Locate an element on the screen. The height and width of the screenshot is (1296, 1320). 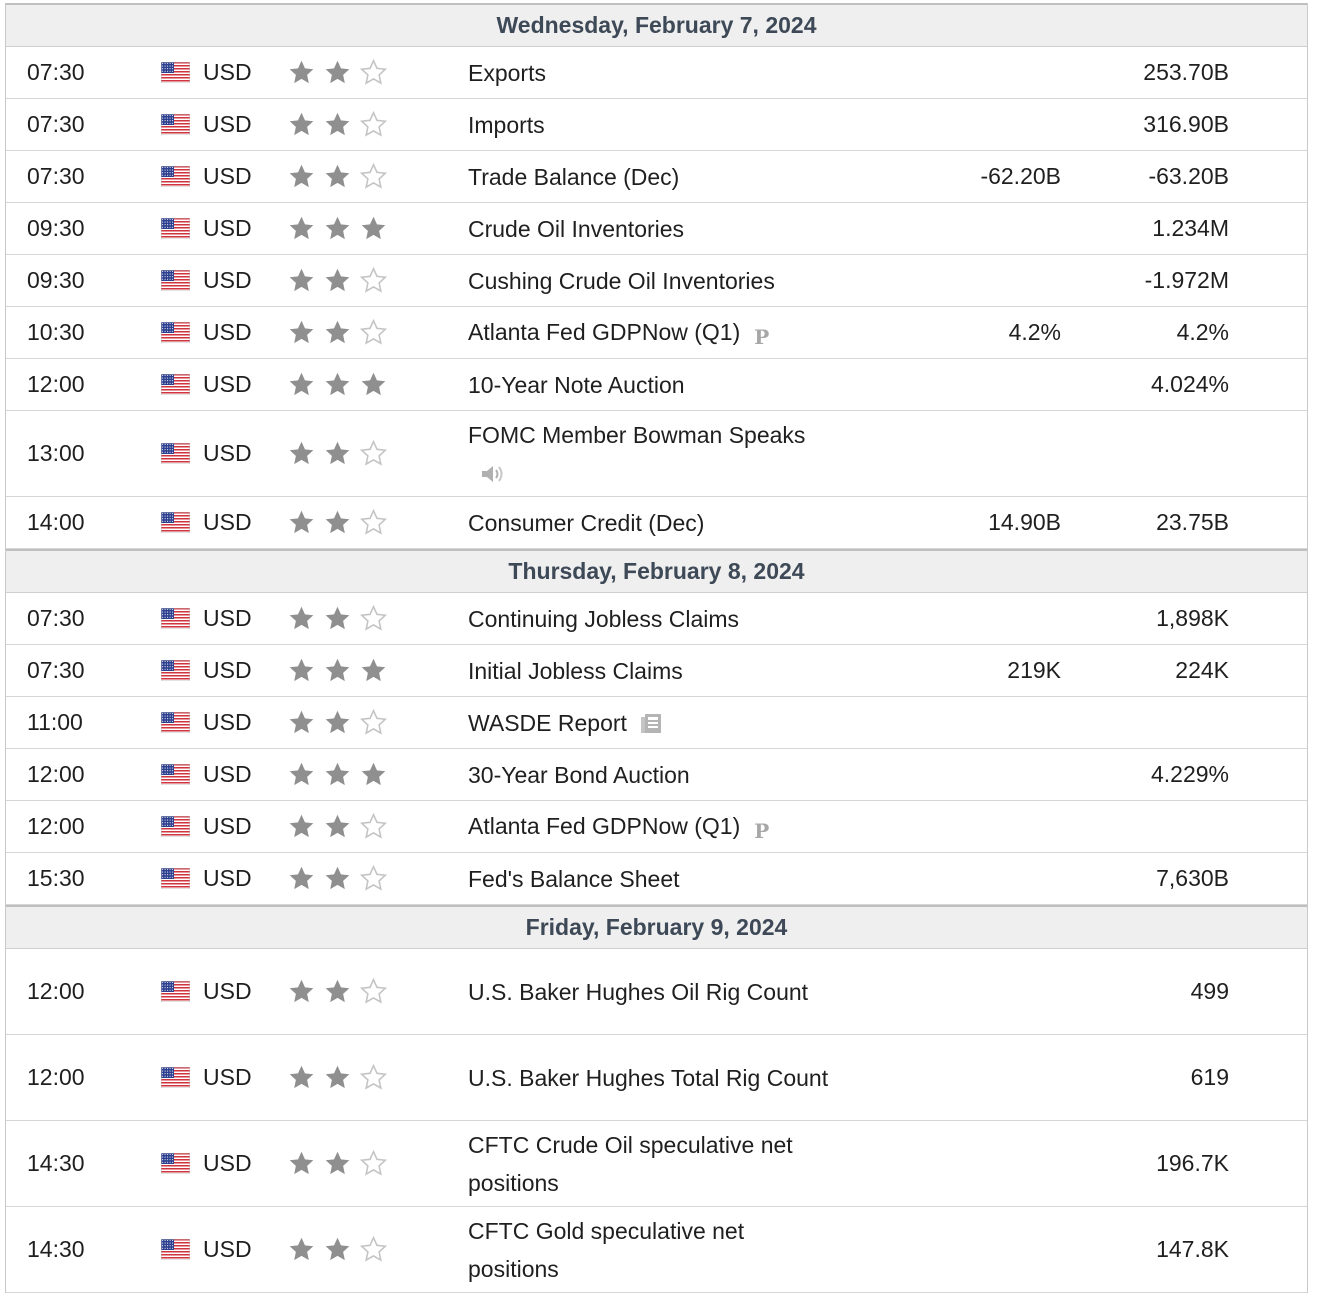
table-row: 07:30 USD Exports 253.70B is located at coordinates (656, 73).